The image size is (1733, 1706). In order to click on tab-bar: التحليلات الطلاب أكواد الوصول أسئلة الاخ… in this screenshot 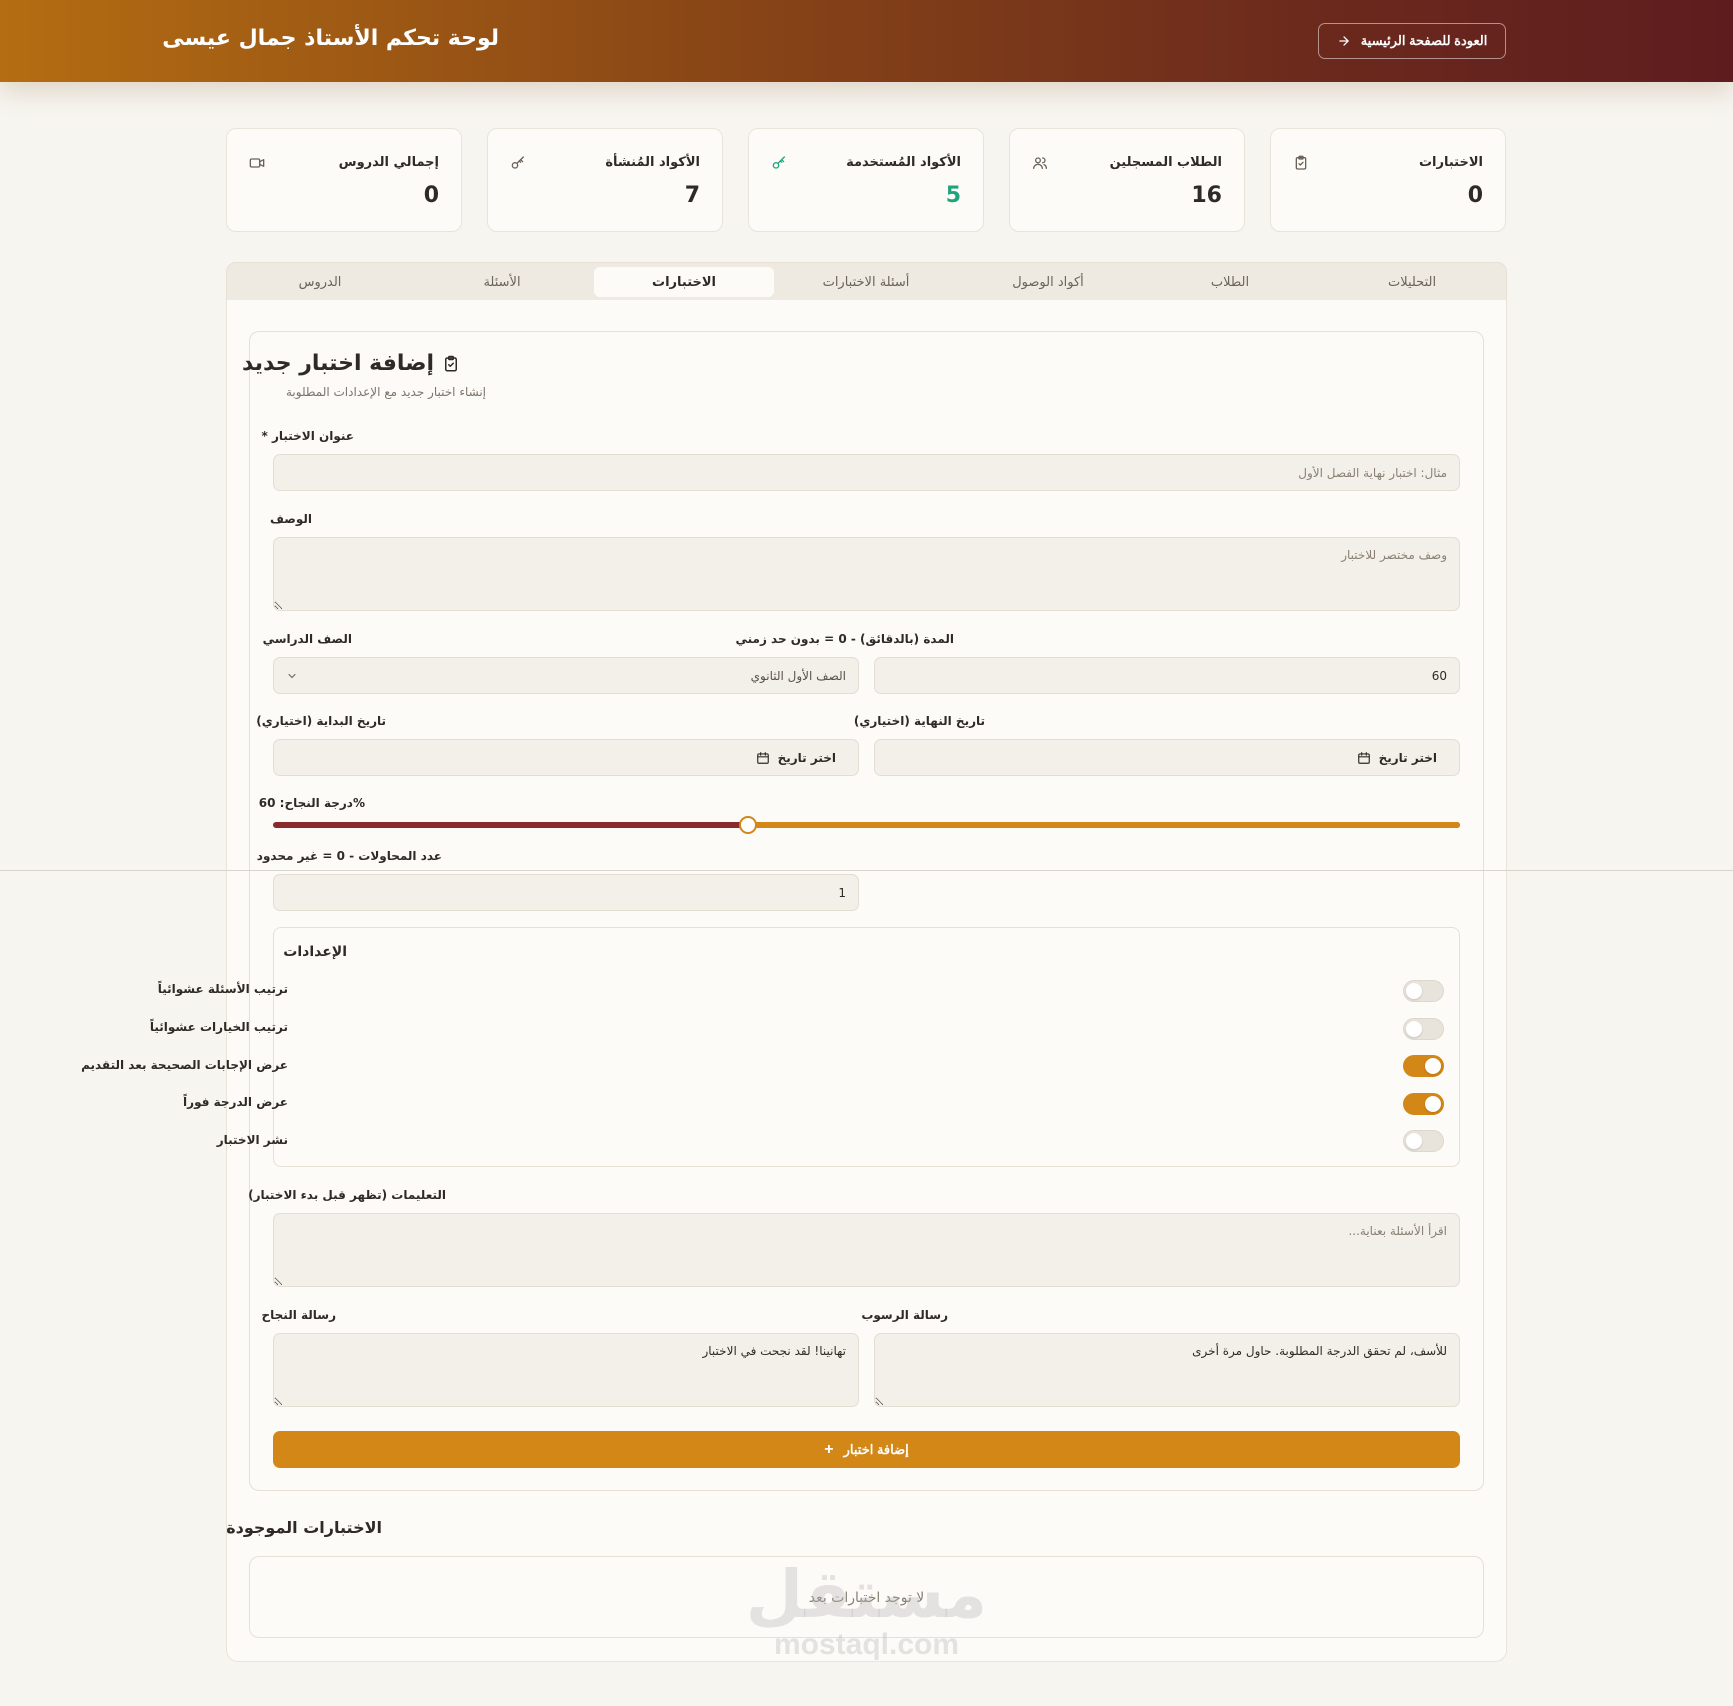, I will do `click(866, 281)`.